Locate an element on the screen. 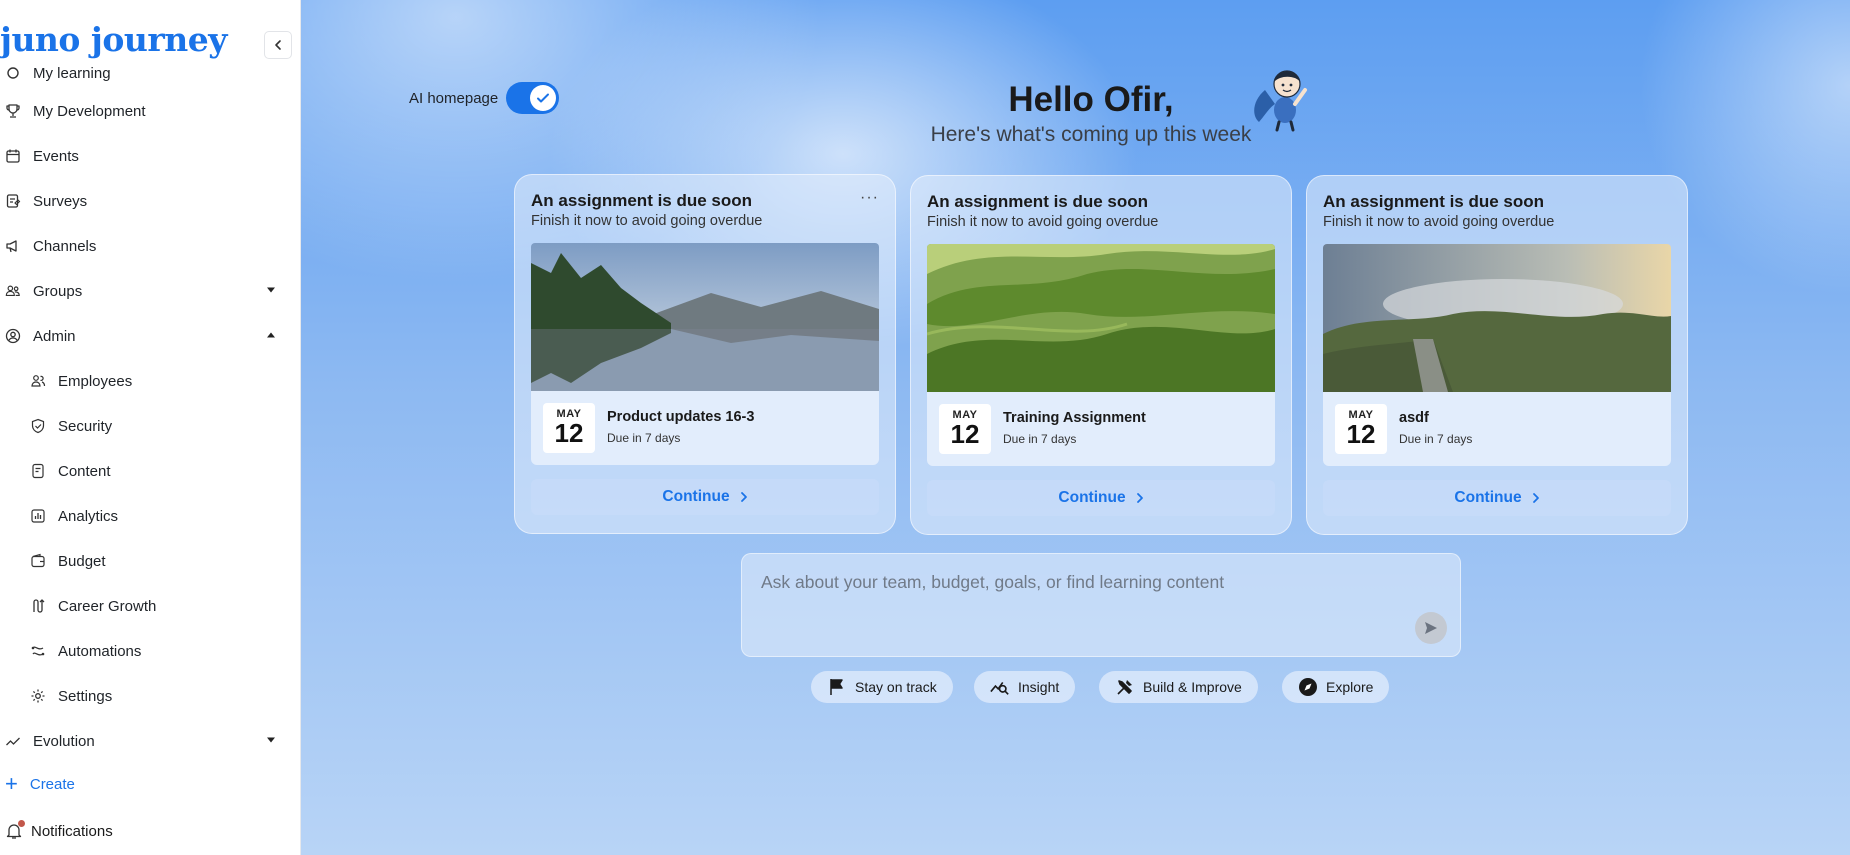 The width and height of the screenshot is (1850, 855). send-button is located at coordinates (1431, 628).